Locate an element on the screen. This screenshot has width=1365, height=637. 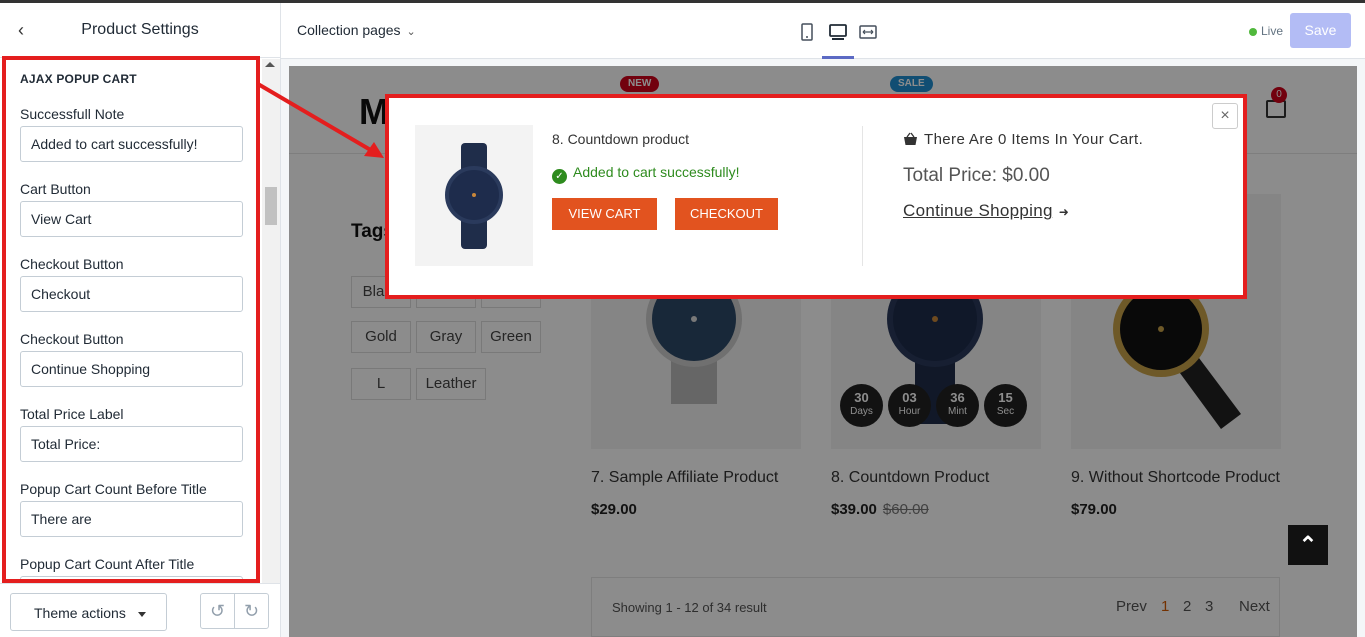
popup-divider is located at coordinates (862, 196).